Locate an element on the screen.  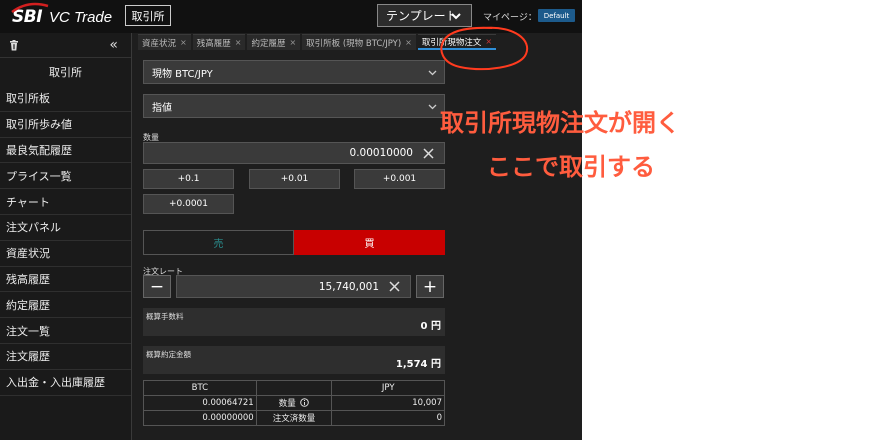
fee-label: 概算手数料 is located at coordinates (165, 316).